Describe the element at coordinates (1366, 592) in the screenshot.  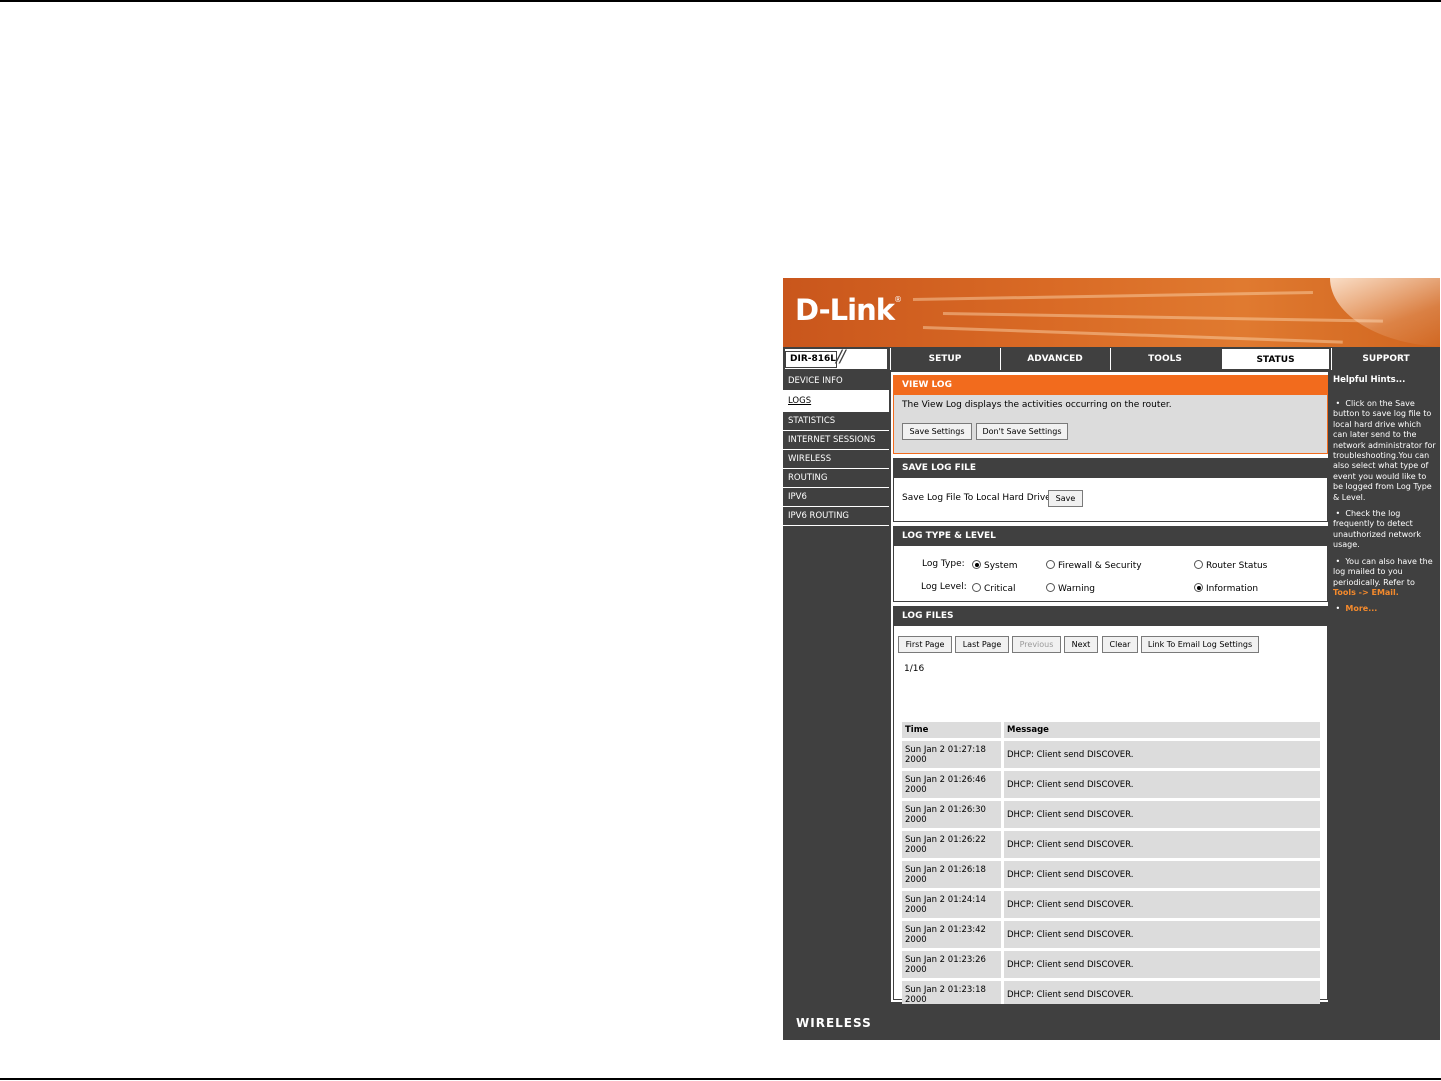
I see `tools-email-link: Tools -> EMail.` at that location.